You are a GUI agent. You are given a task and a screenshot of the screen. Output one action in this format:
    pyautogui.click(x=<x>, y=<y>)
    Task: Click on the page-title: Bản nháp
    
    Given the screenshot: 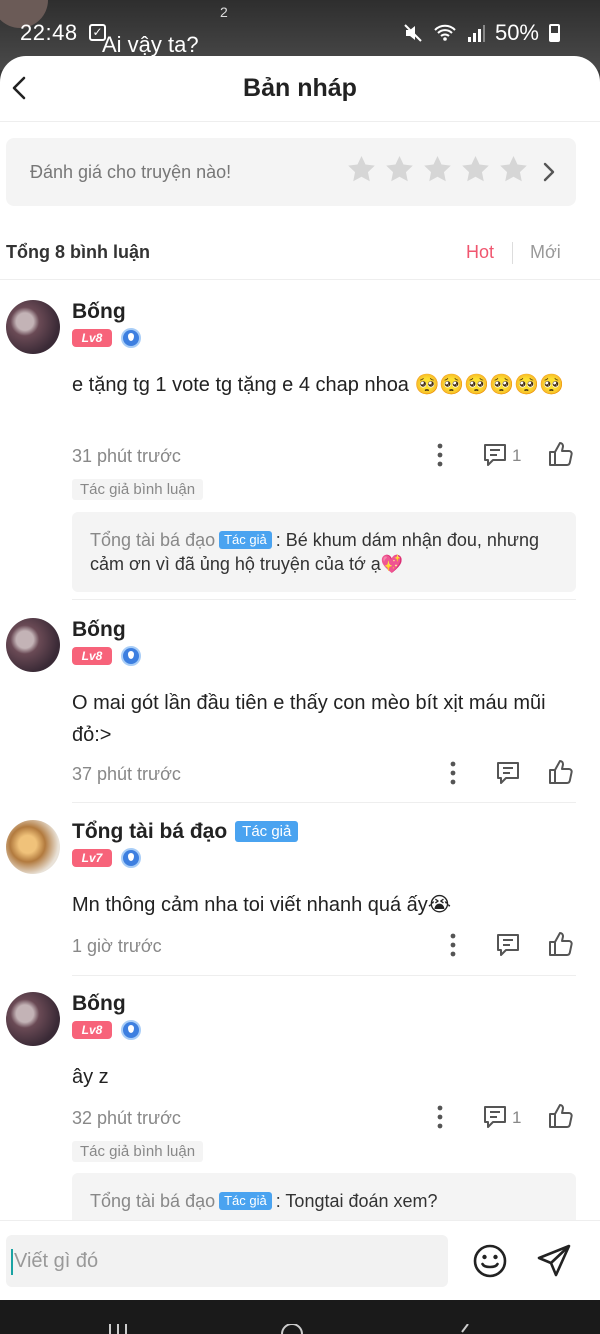 What is the action you would take?
    pyautogui.click(x=300, y=88)
    